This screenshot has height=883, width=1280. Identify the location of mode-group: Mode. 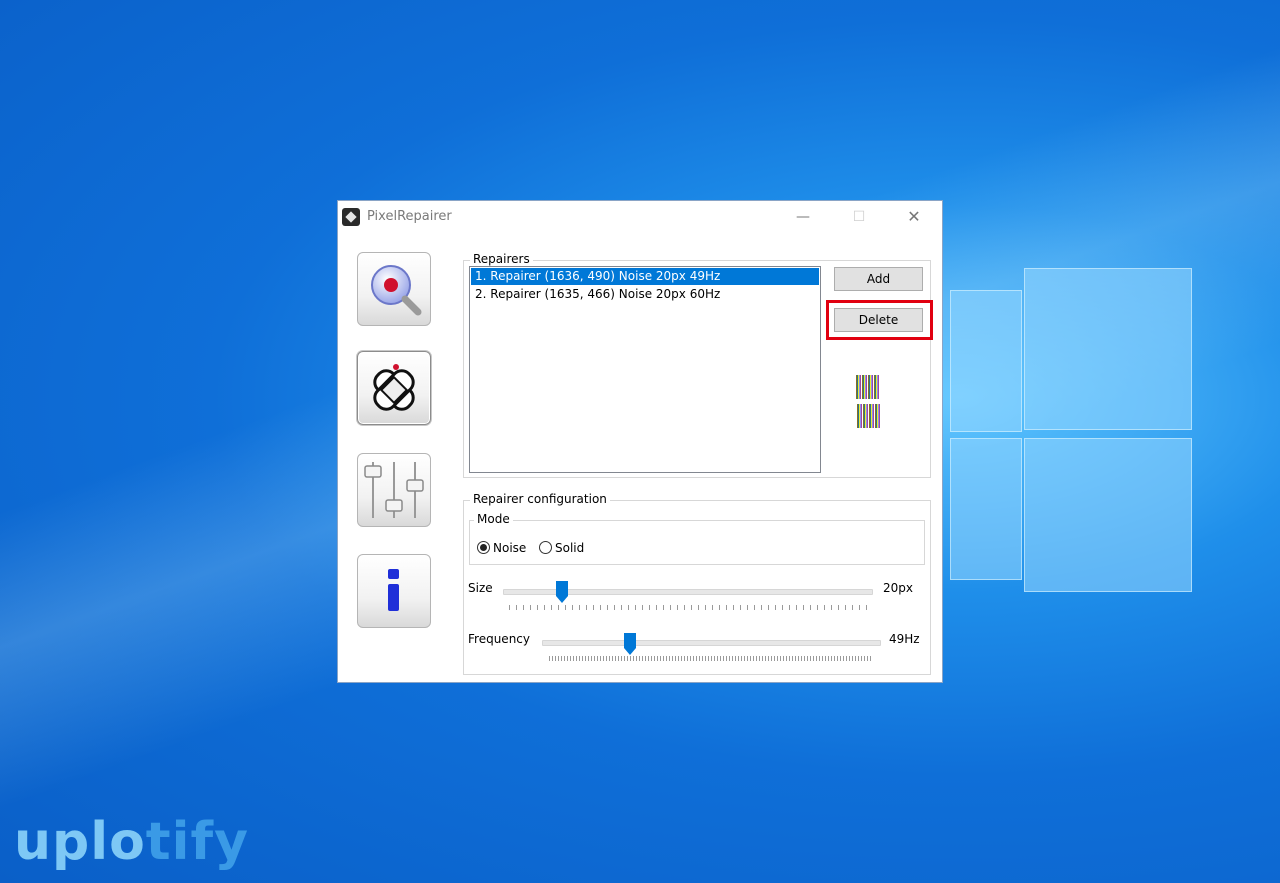
(697, 538).